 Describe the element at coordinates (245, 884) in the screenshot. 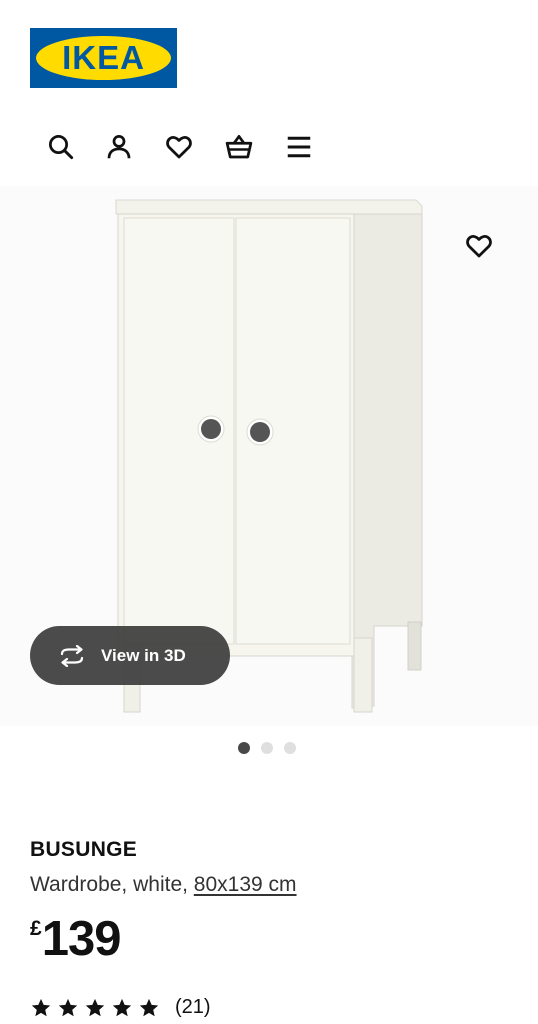

I see `product-size-link: 80x139 cm` at that location.